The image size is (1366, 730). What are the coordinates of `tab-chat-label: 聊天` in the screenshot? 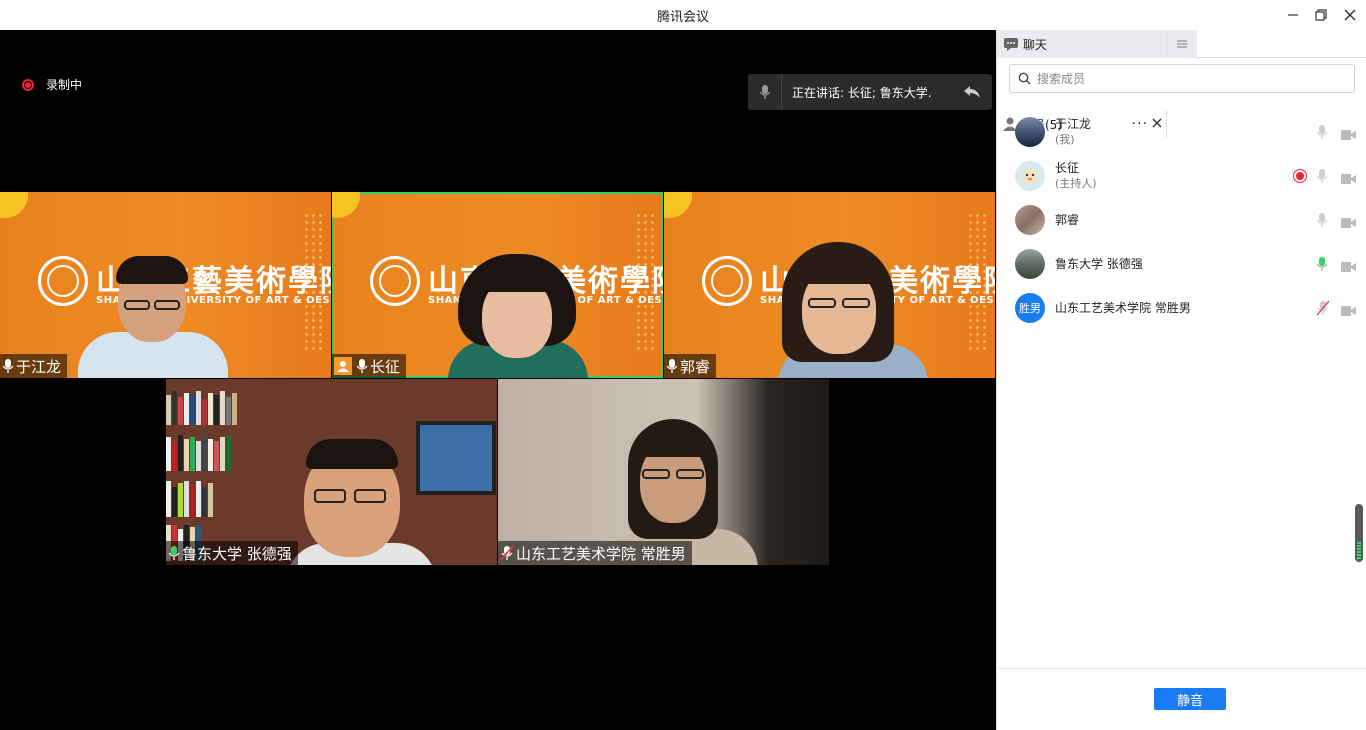 It's located at (1035, 44).